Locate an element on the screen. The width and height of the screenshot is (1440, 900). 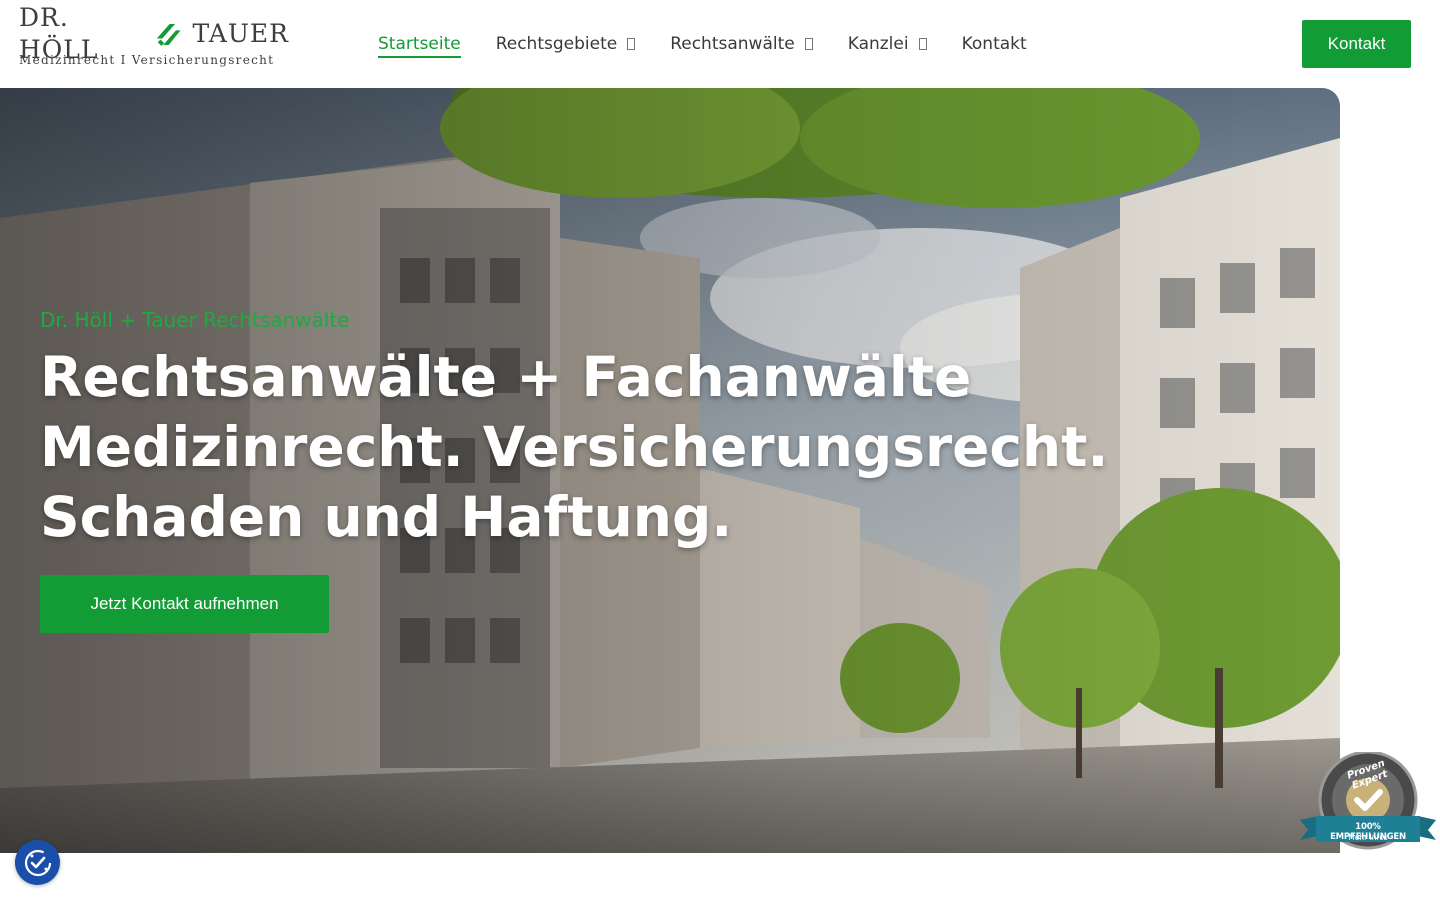
hero-title-line: Rechtsanwälte + Fachanwälte is located at coordinates (506, 377).